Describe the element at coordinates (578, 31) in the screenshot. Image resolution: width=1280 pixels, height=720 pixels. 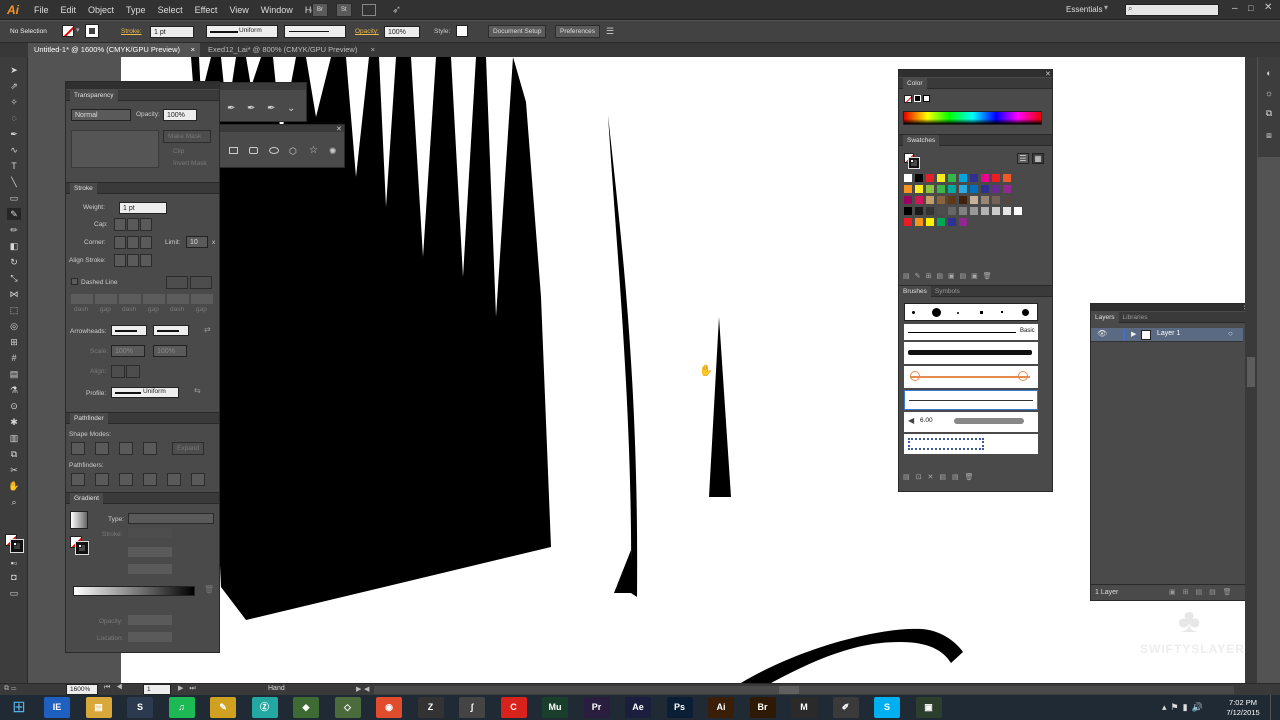
I see `preferences-button: Preferences` at that location.